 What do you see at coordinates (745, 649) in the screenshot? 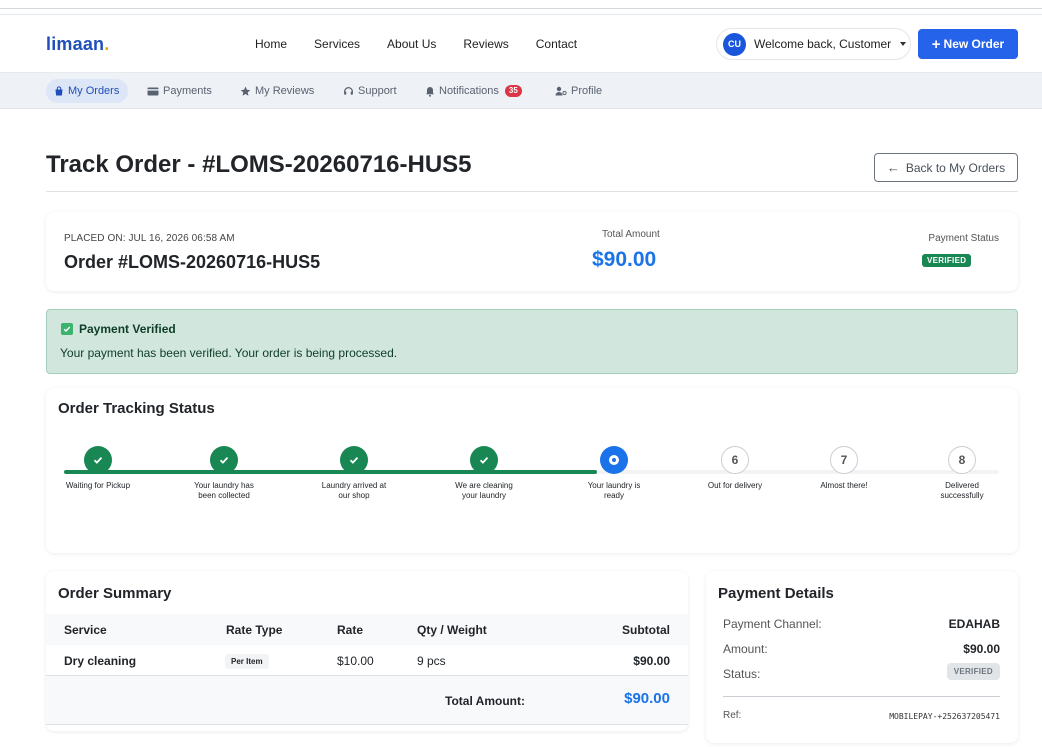
I see `payment-amount-label: Amount:` at bounding box center [745, 649].